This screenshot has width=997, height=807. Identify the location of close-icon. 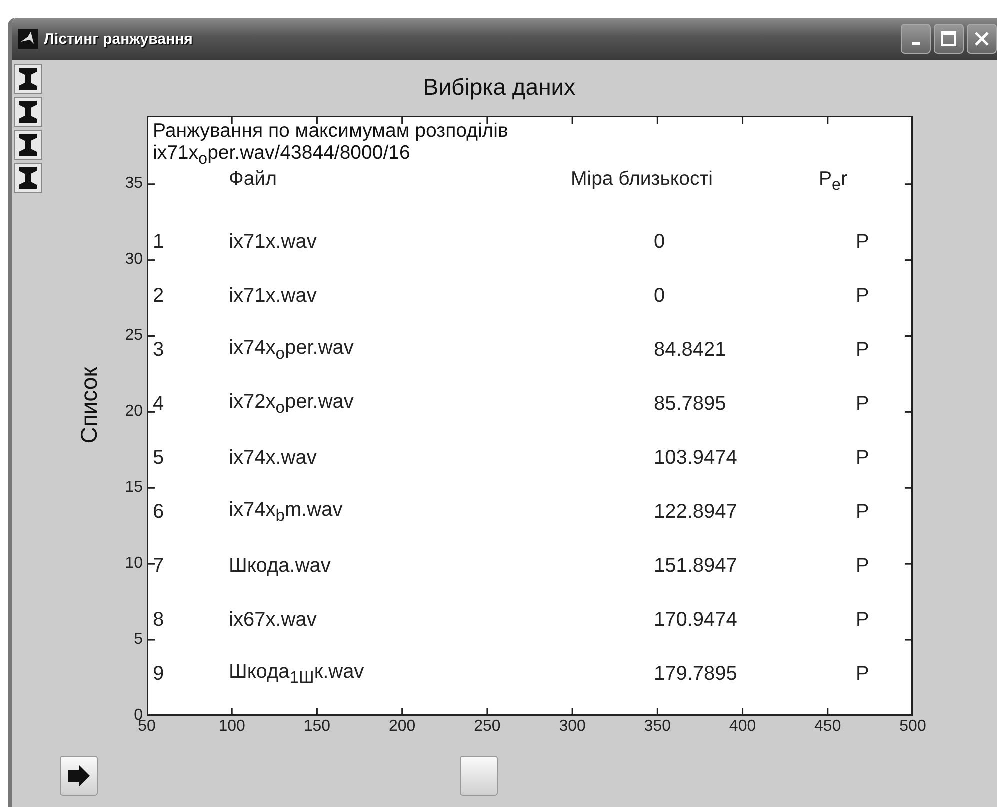
(982, 39).